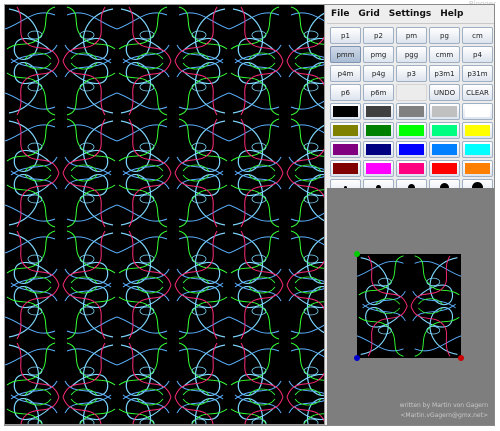 This screenshot has height=431, width=500. I want to click on undo-button: UNDO, so click(444, 92).